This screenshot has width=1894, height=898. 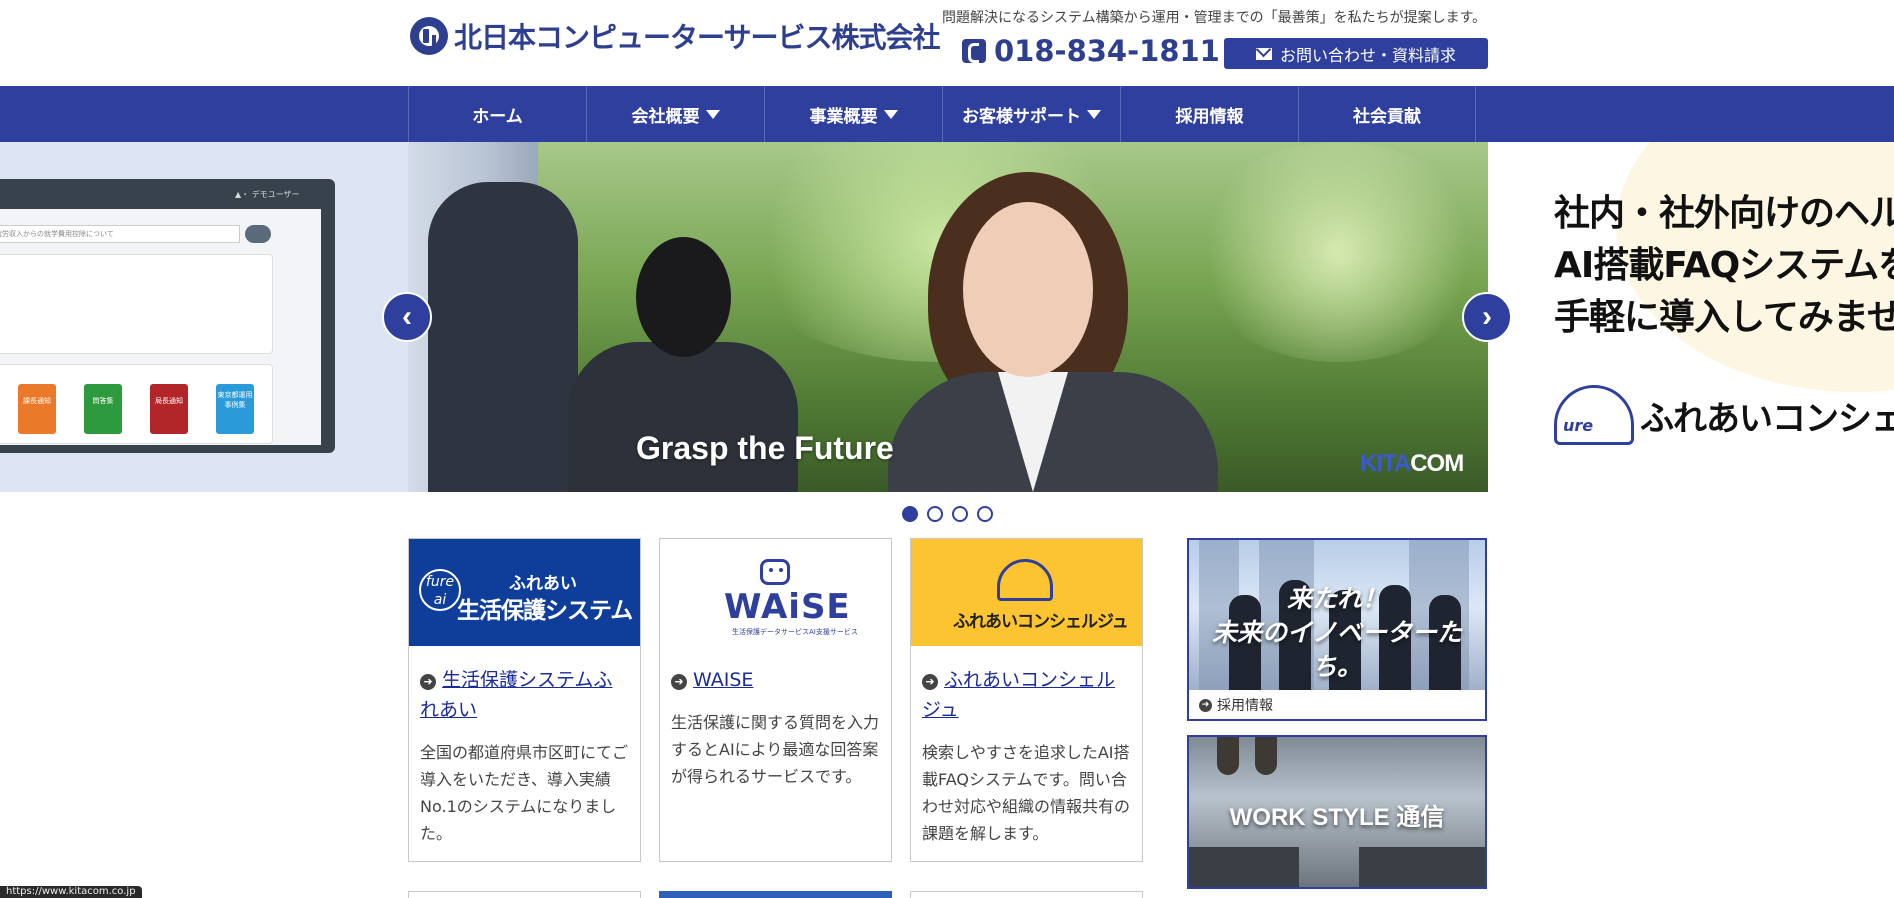 I want to click on company-logo-icon, so click(x=429, y=36).